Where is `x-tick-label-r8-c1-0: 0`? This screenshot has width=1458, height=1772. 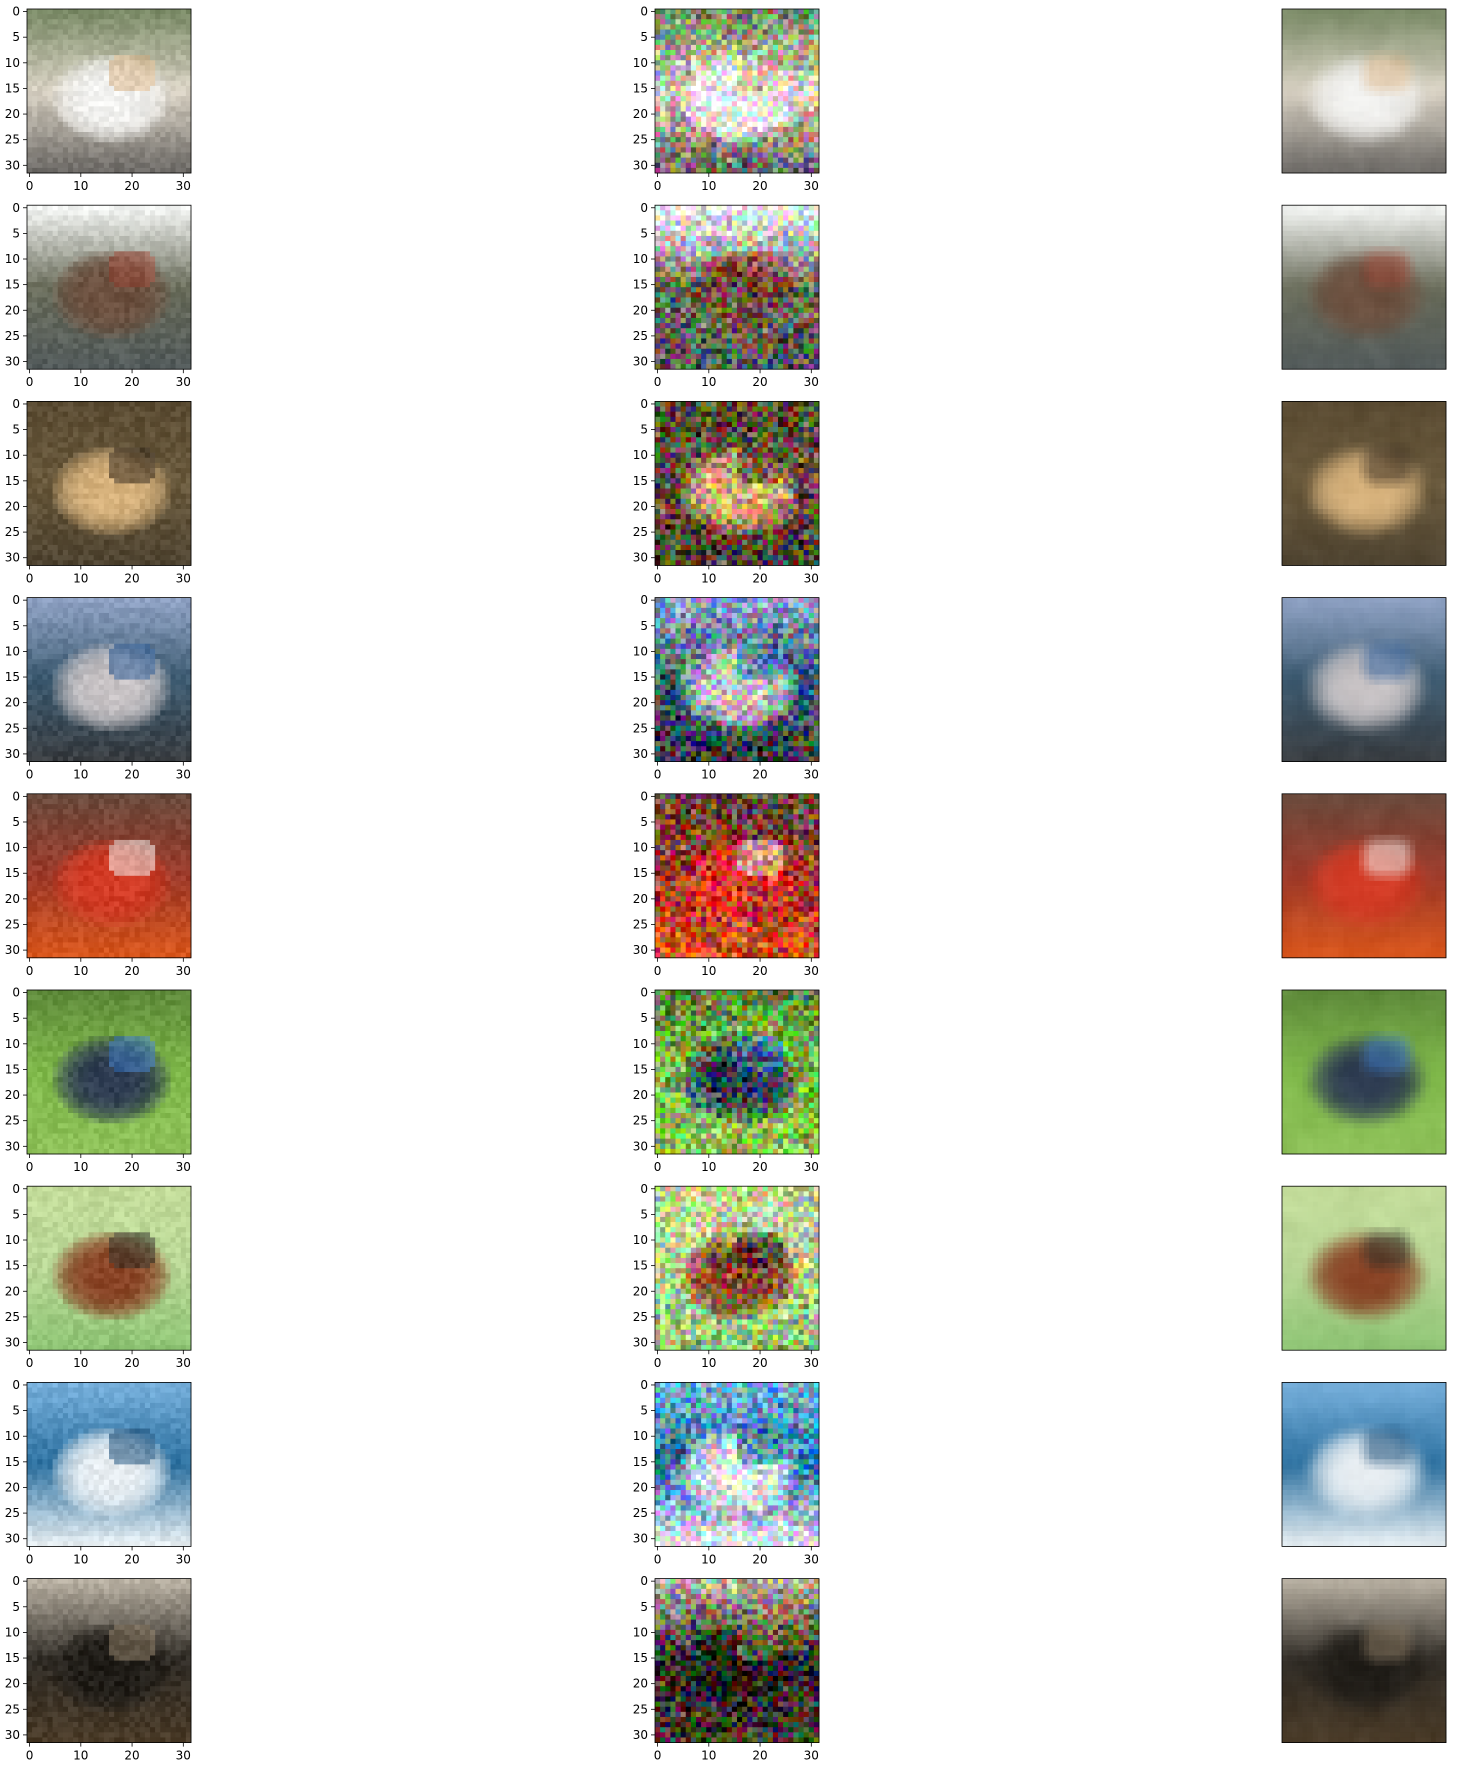
x-tick-label-r8-c1-0: 0 is located at coordinates (30, 1559).